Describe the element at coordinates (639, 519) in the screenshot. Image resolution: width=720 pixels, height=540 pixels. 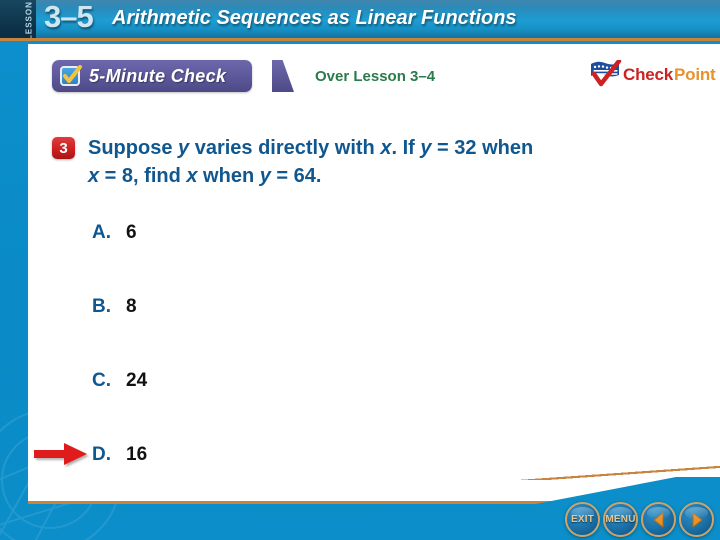
I see `footer-navigation: EXIT MENU` at that location.